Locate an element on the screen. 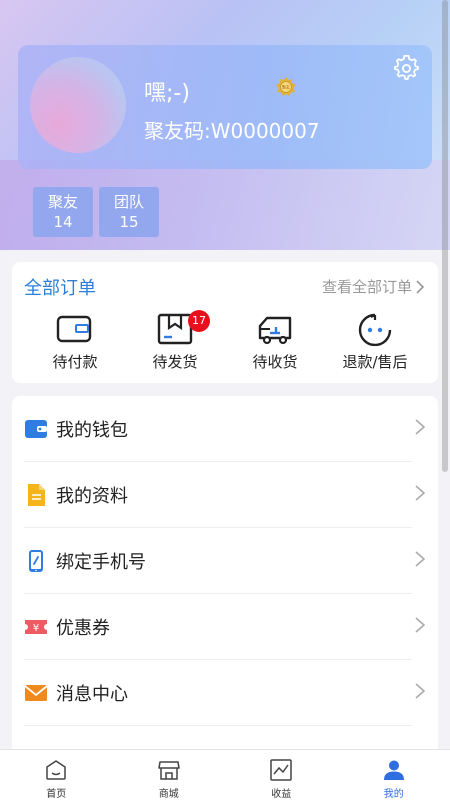 This screenshot has height=800, width=450. tab-mine-label: 我的 is located at coordinates (393, 794).